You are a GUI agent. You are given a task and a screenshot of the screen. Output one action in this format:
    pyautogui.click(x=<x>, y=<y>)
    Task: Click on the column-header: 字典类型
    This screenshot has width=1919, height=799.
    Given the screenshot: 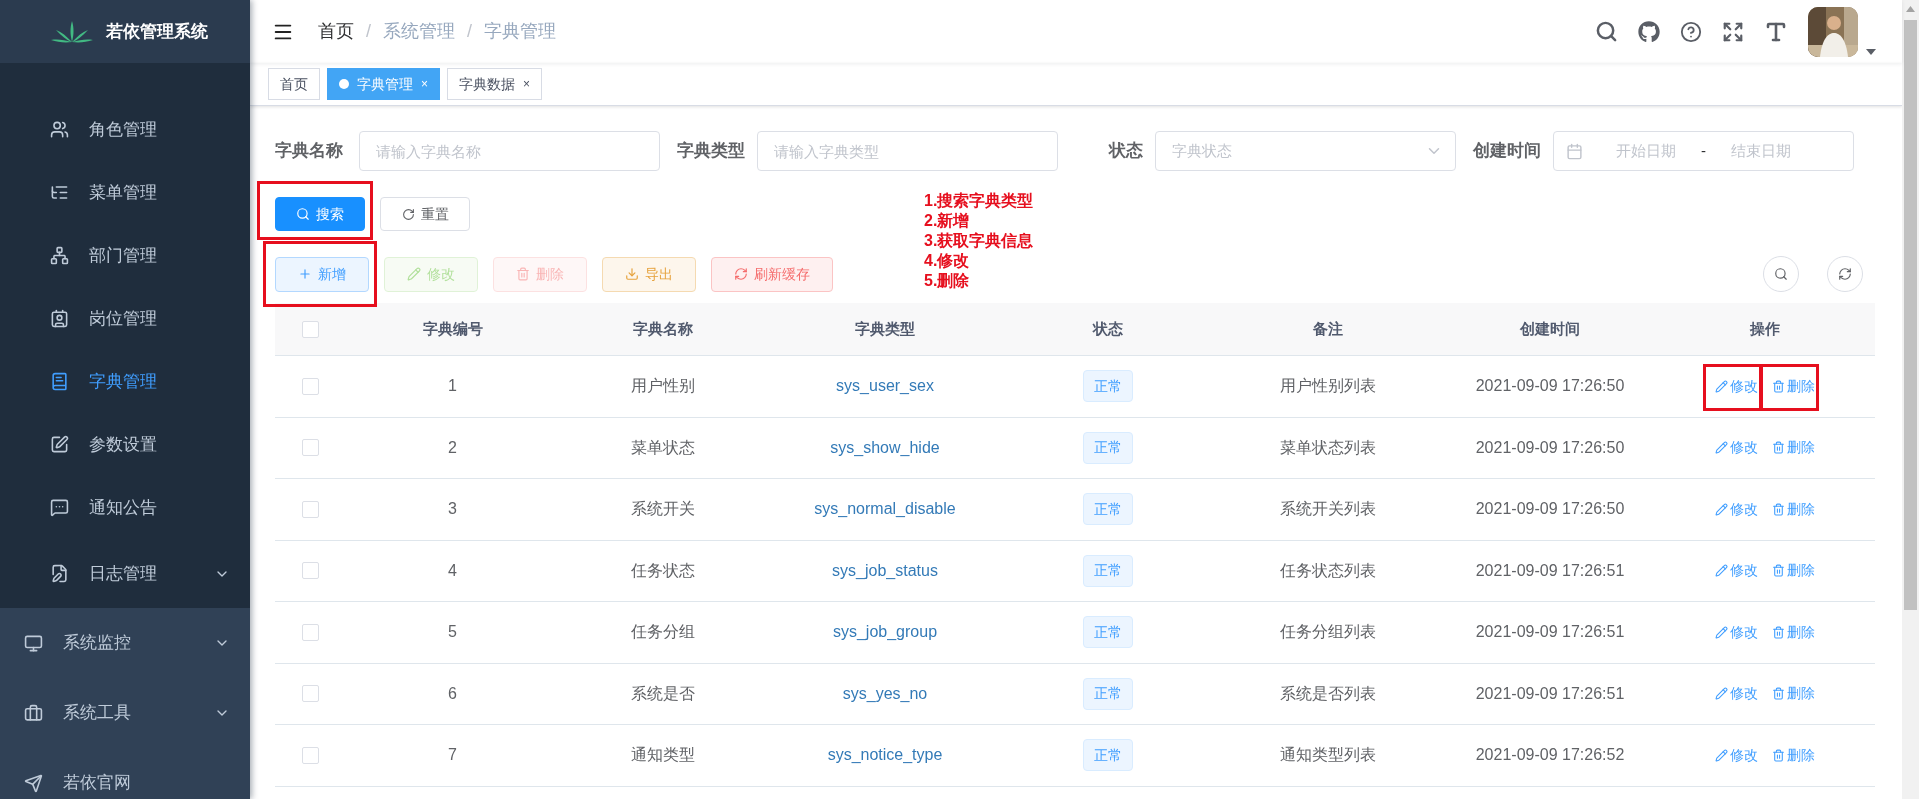 What is the action you would take?
    pyautogui.click(x=885, y=328)
    